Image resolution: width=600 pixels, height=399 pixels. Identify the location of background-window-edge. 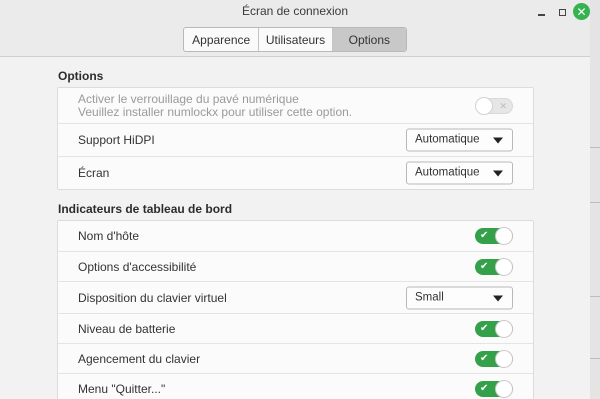
(595, 199).